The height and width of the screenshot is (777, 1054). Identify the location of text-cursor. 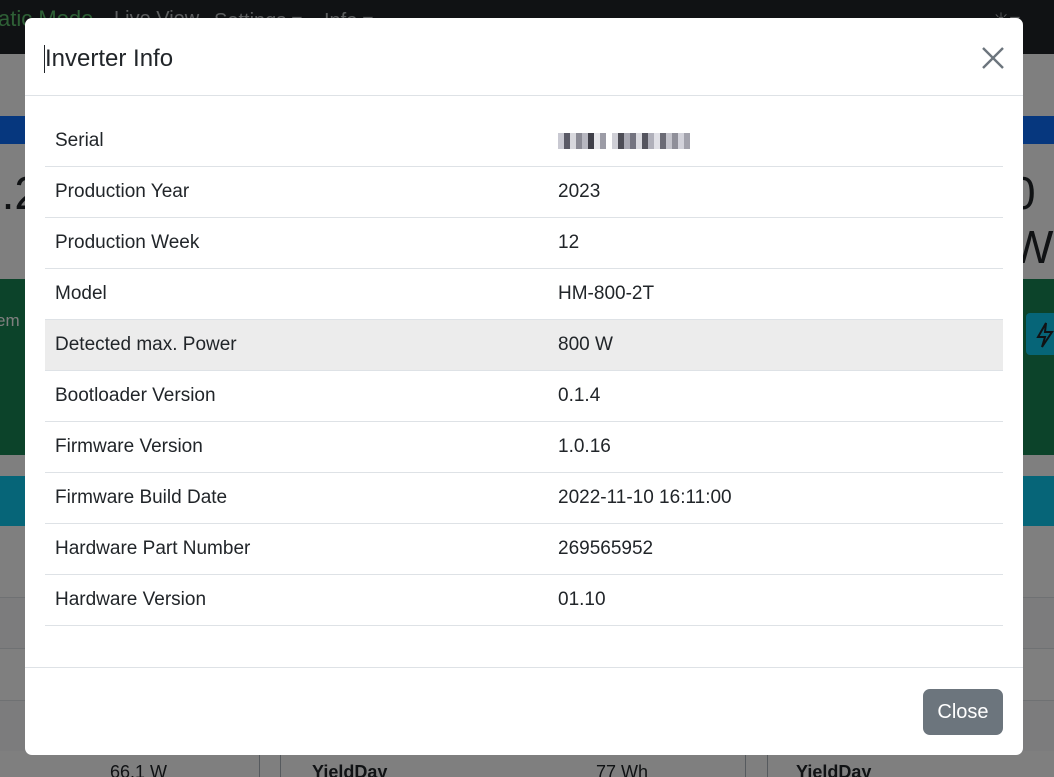
(44, 59).